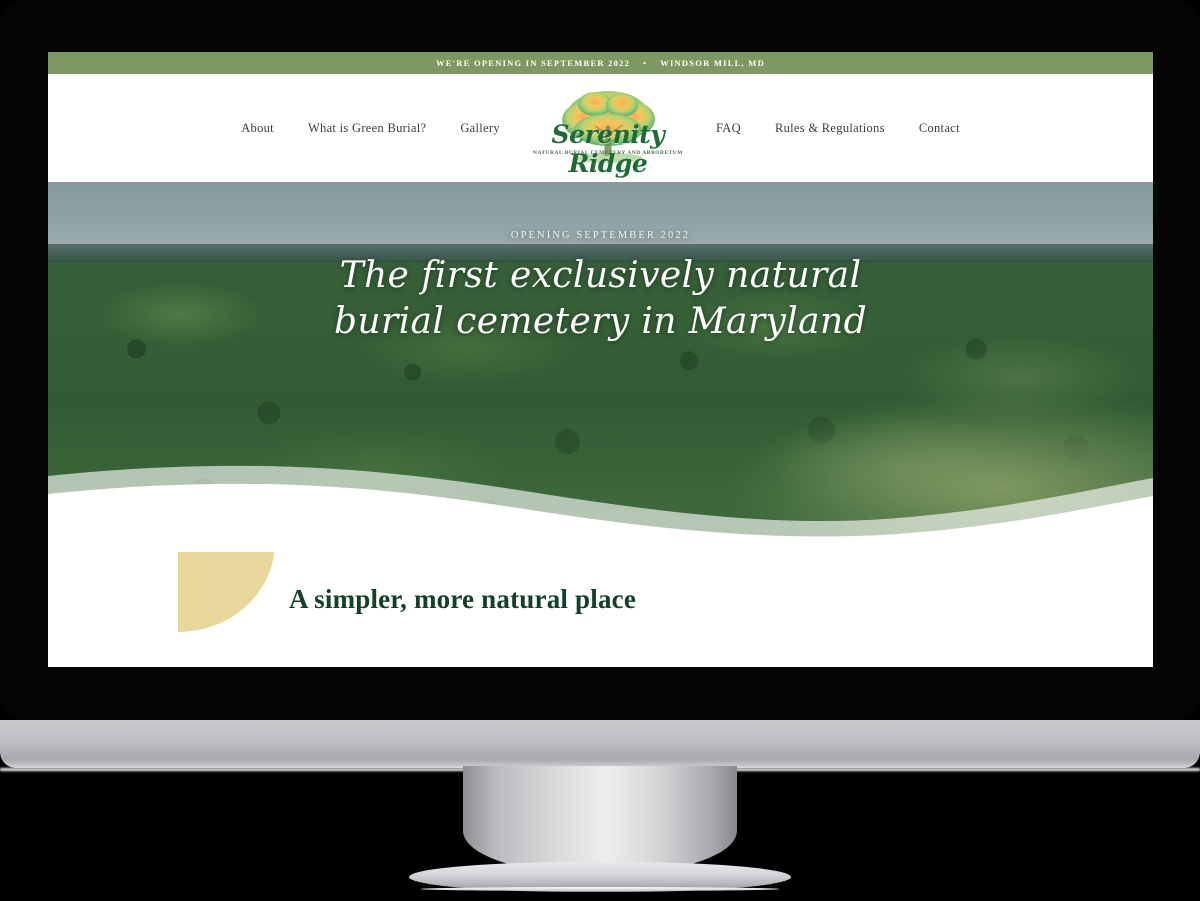 The height and width of the screenshot is (901, 1200). Describe the element at coordinates (608, 153) in the screenshot. I see `logo-tagline: NATURAL BURIAL CEMETERY AND ARBORETUM` at that location.